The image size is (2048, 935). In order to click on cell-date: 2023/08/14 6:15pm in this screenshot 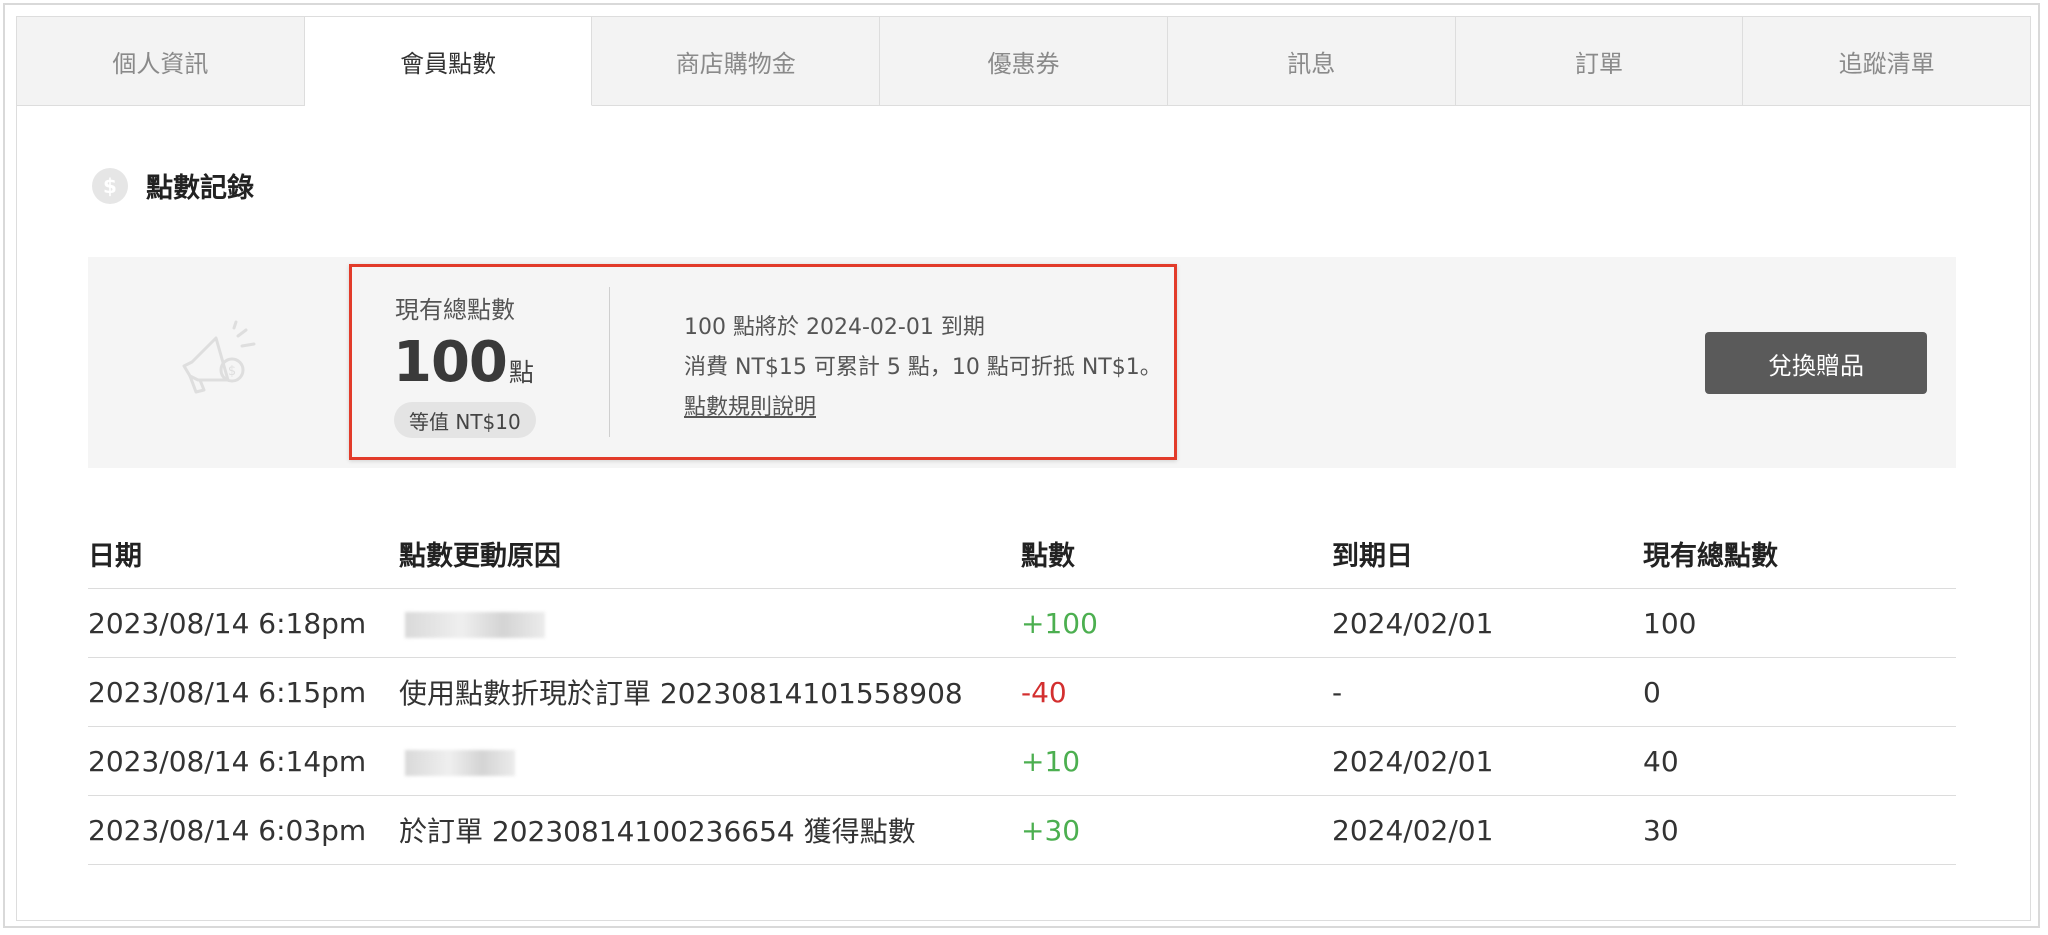, I will do `click(243, 692)`.